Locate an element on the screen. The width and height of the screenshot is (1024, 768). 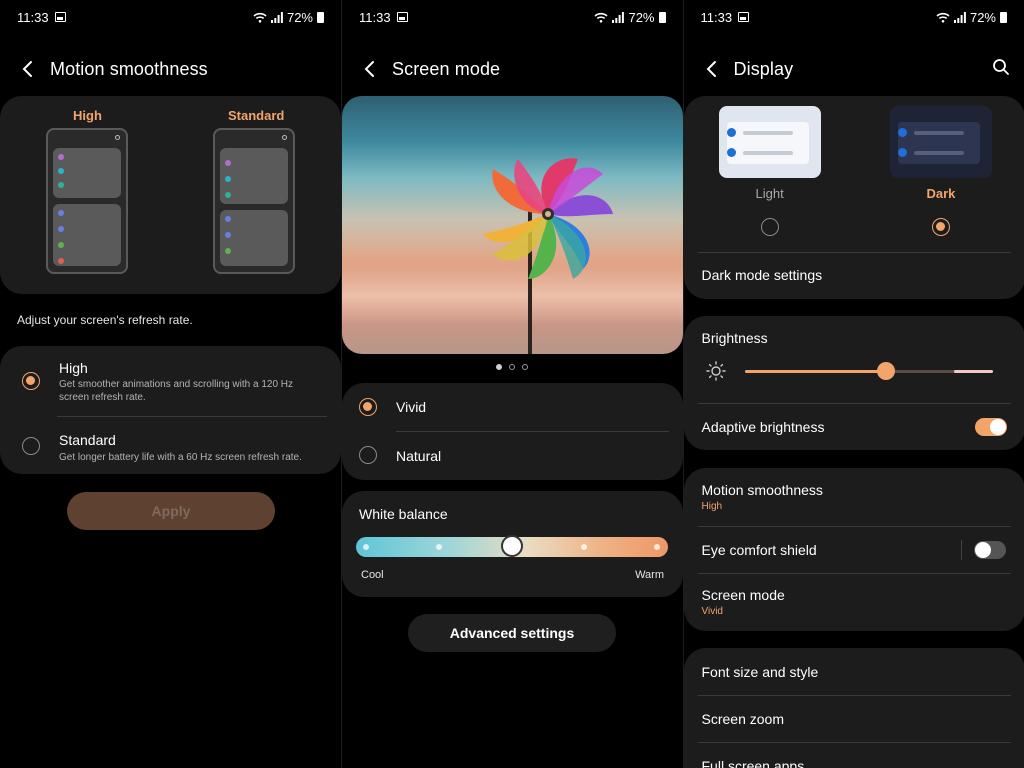
screen-zoom-row: Screen zoom is located at coordinates (854, 719).